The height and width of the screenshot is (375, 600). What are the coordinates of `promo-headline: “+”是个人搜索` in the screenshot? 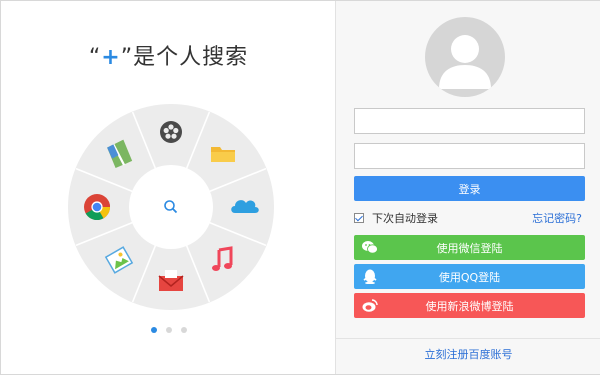 It's located at (168, 55).